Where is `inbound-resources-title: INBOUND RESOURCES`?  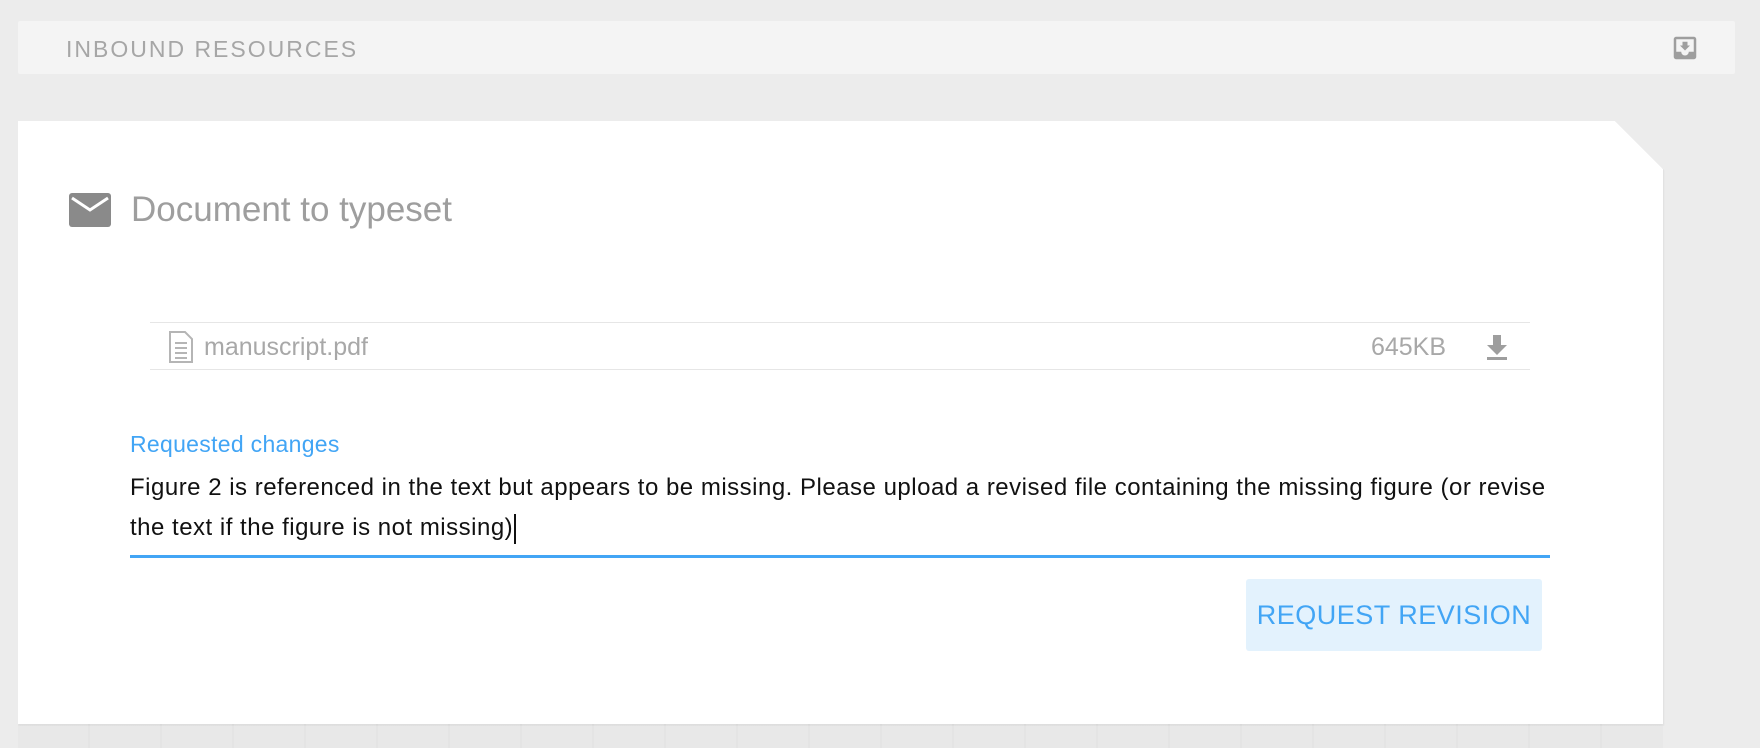
inbound-resources-title: INBOUND RESOURCES is located at coordinates (212, 49).